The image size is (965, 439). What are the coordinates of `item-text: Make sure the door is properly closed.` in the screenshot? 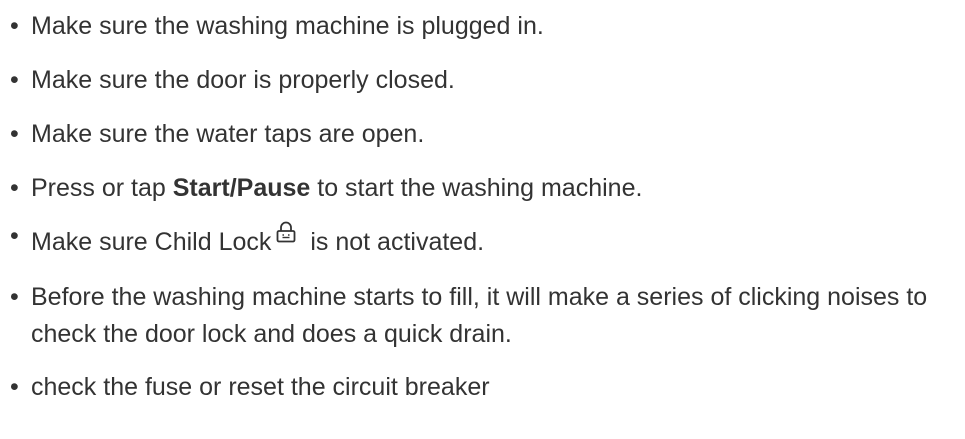 It's located at (243, 80).